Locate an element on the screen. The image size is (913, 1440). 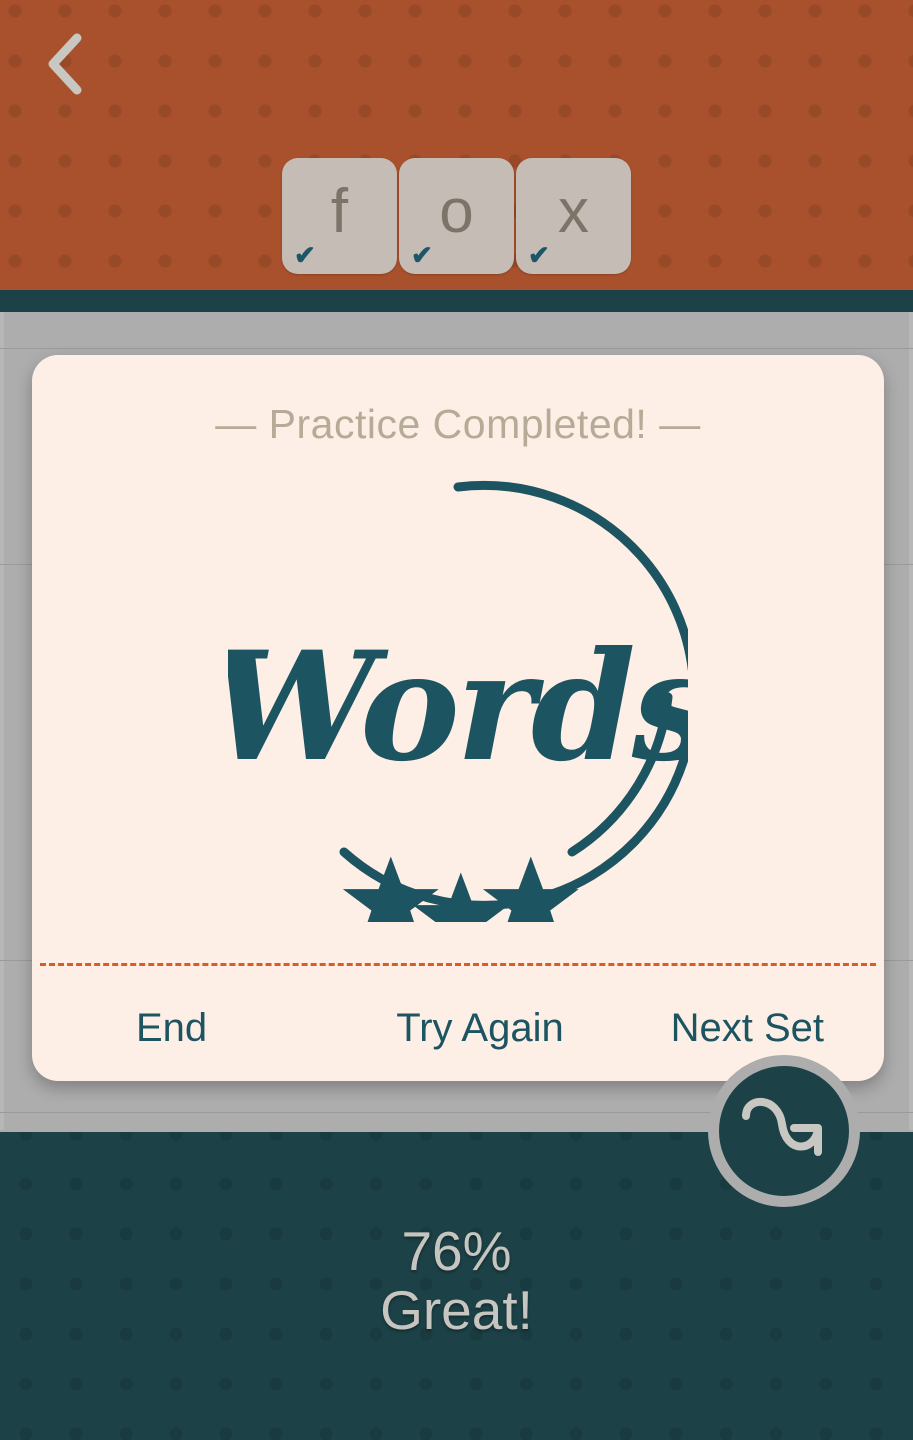
back-button is located at coordinates (66, 64).